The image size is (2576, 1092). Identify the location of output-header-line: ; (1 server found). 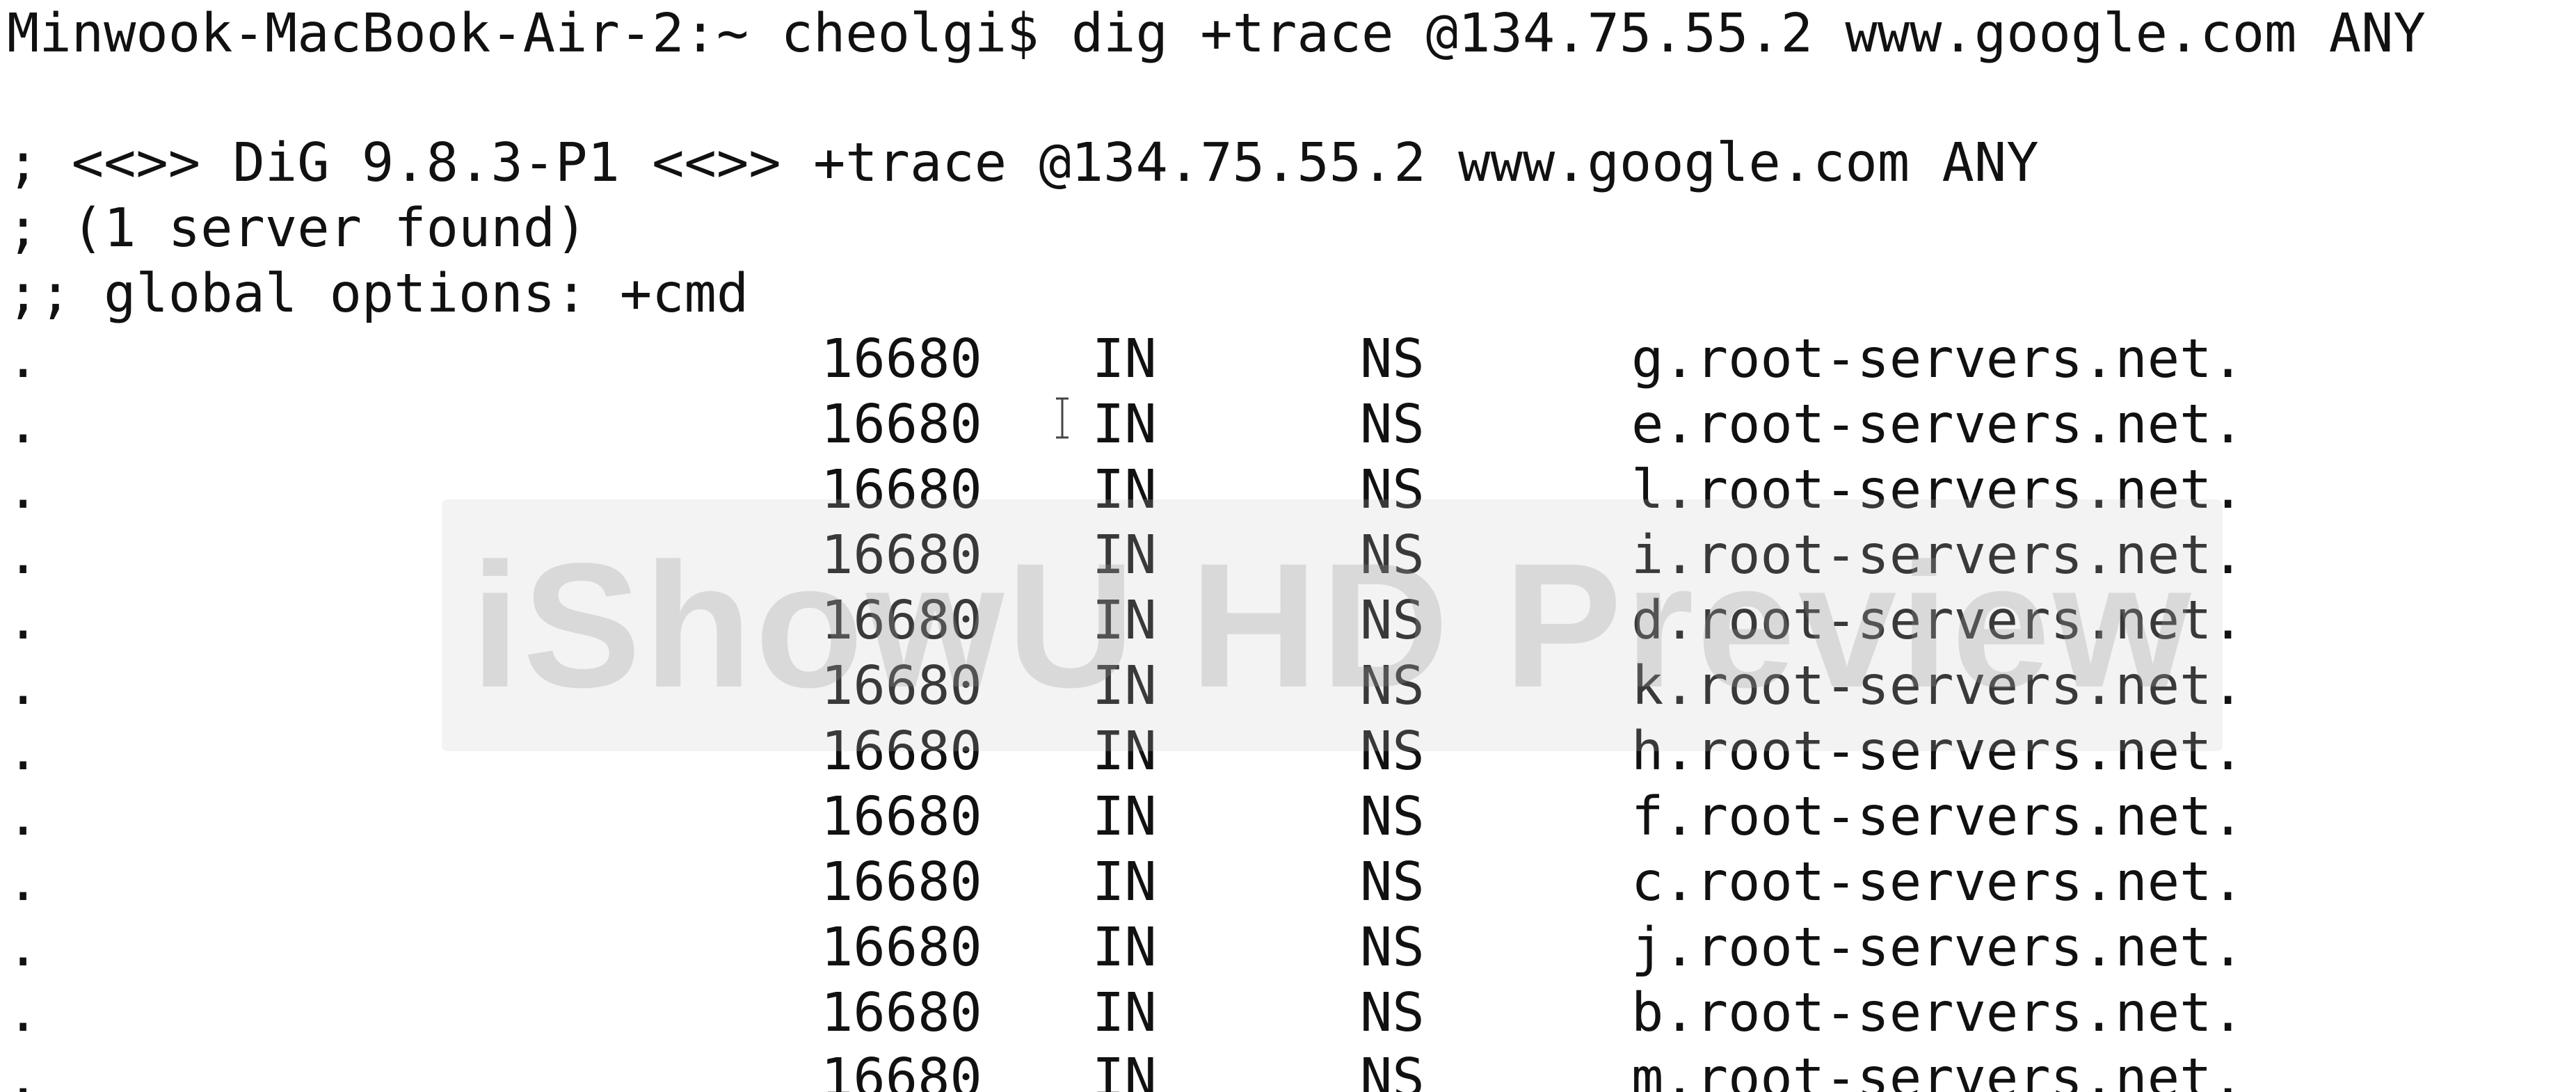
(297, 228).